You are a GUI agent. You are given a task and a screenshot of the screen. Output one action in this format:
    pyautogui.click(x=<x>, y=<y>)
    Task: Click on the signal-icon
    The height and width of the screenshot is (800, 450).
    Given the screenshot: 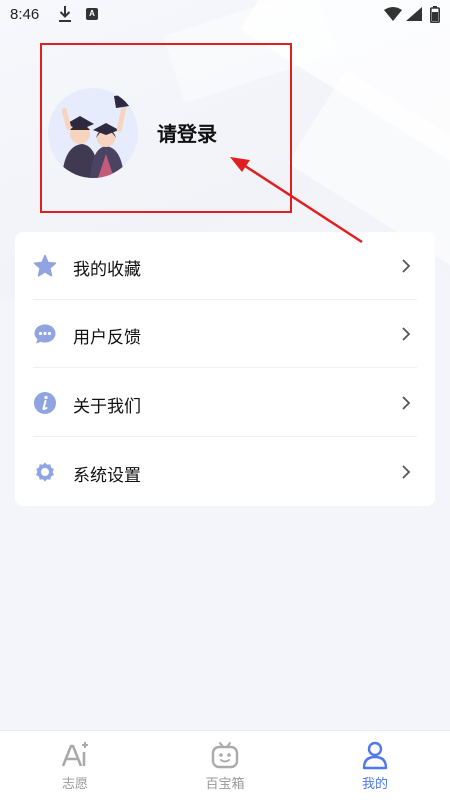 What is the action you would take?
    pyautogui.click(x=414, y=14)
    